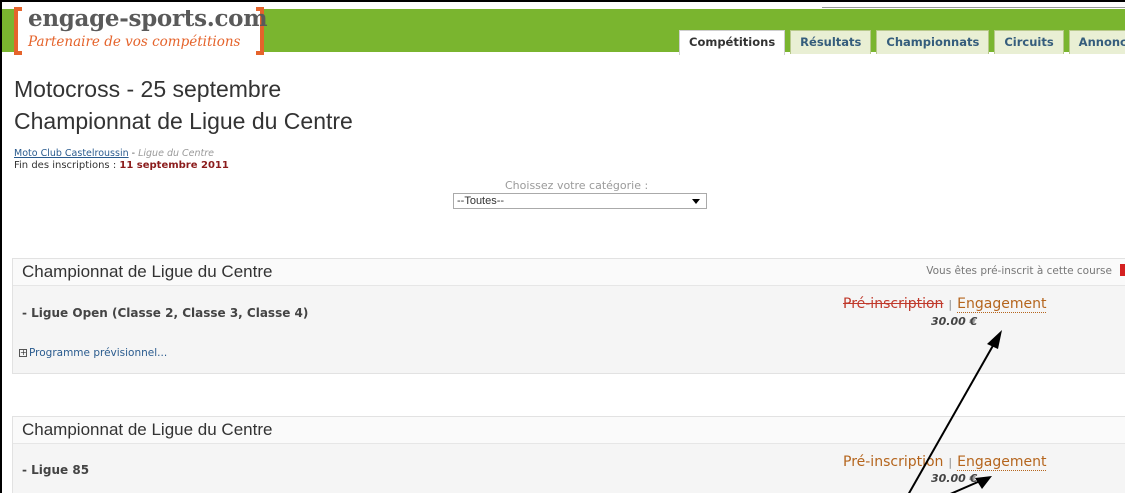 The width and height of the screenshot is (1125, 493). I want to click on annotation-arrows, so click(954, 411).